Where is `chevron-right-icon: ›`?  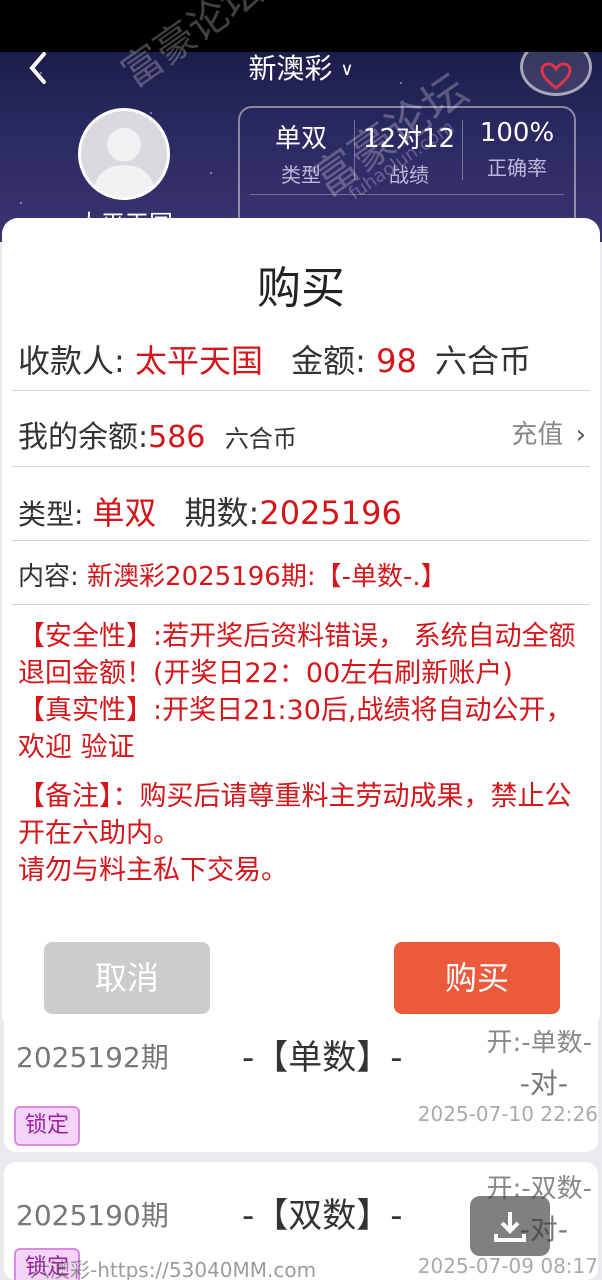 chevron-right-icon: › is located at coordinates (580, 435).